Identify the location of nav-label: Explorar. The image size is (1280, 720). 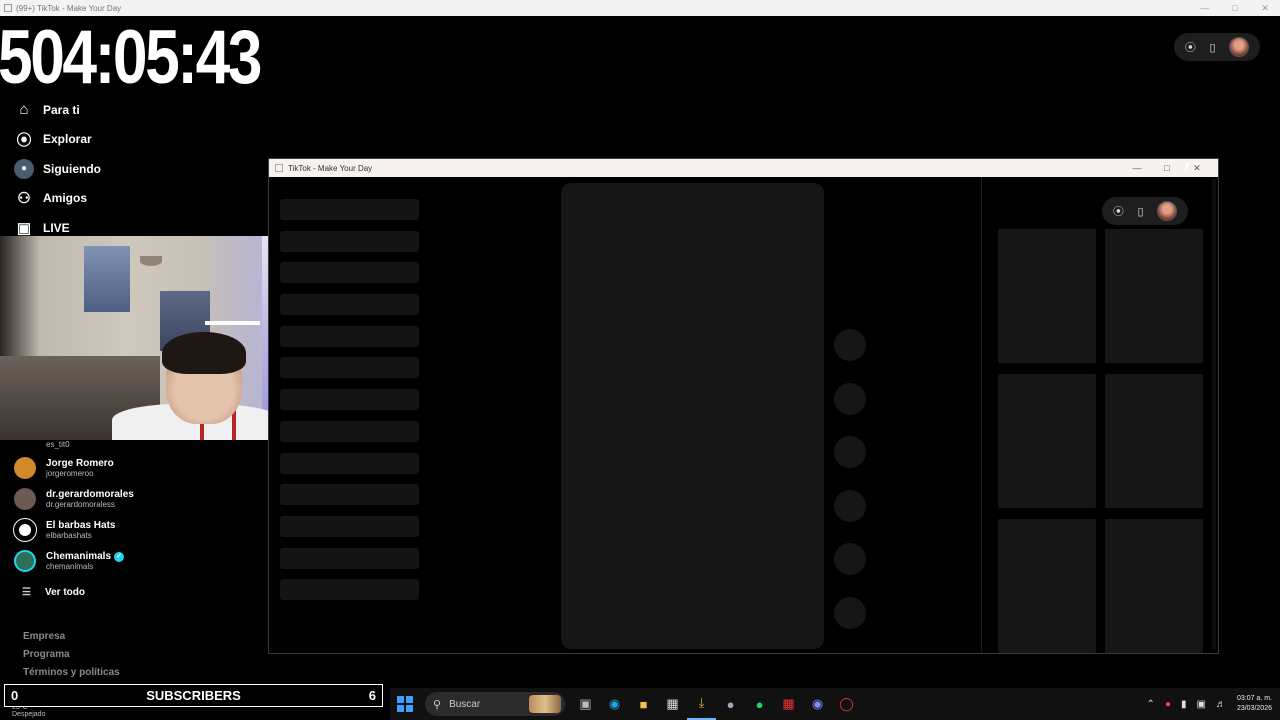
(67, 139).